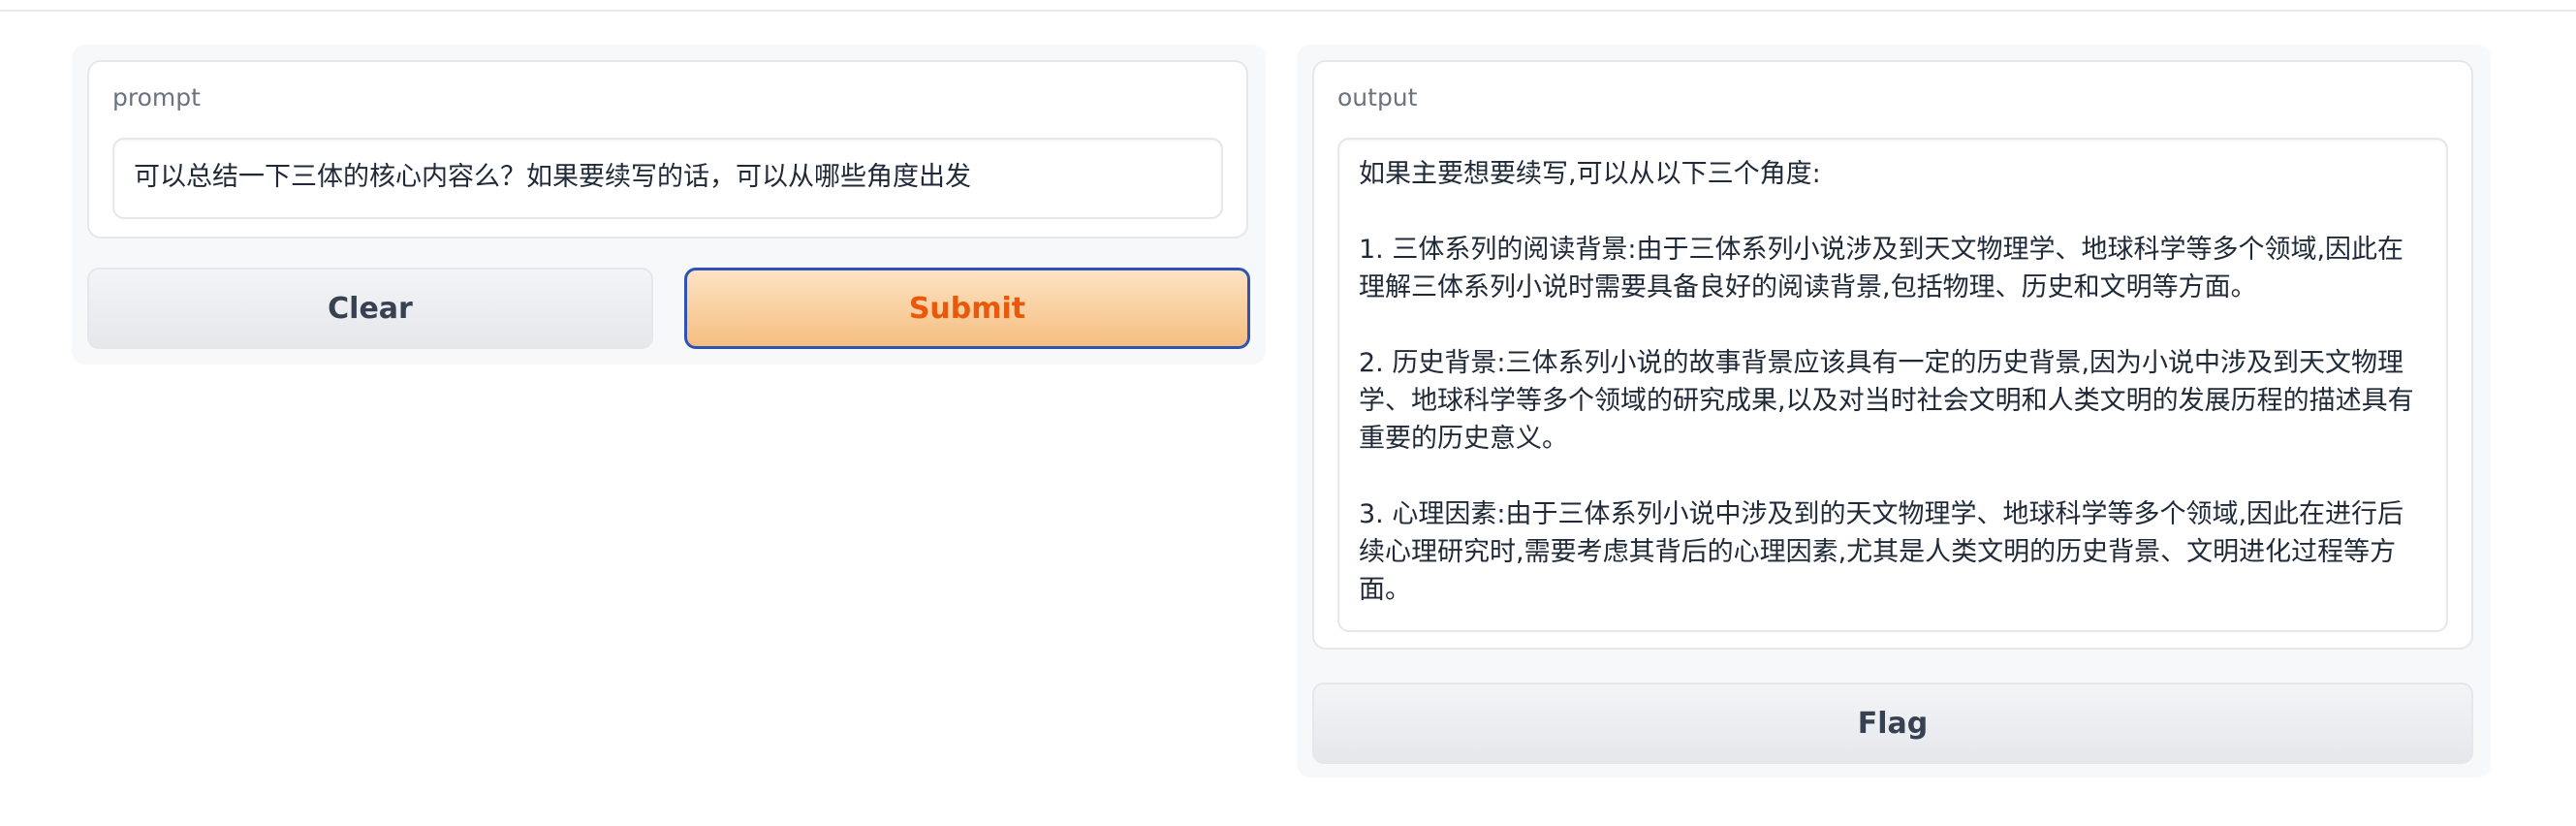  What do you see at coordinates (667, 178) in the screenshot?
I see `prompt-input: 可以总结一下三体的核心内容么？如果要续写的话，可以从哪些角度出发` at bounding box center [667, 178].